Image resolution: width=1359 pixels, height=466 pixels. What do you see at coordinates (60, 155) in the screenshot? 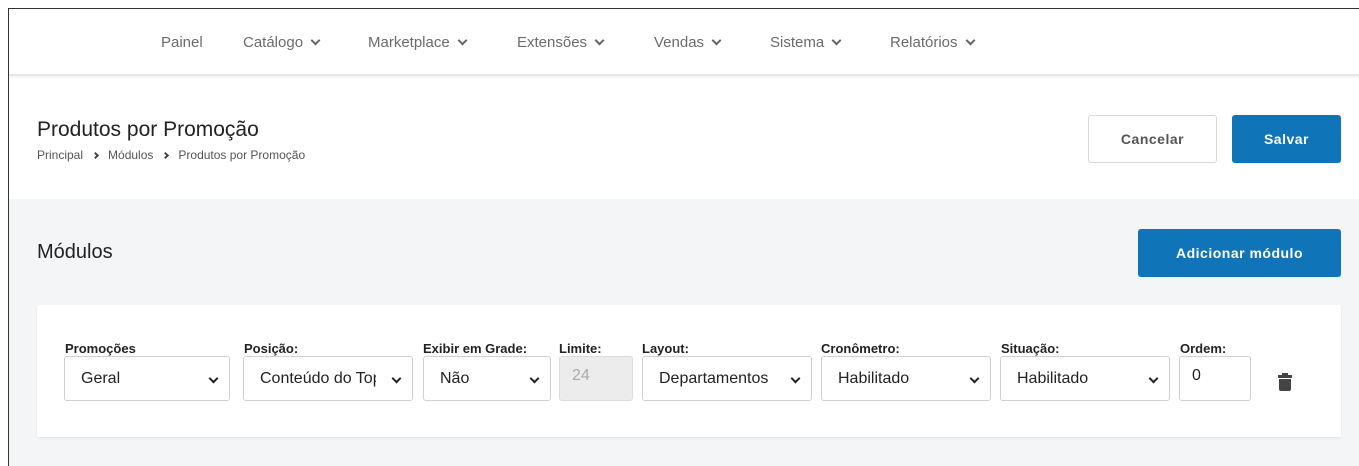
I see `breadcrumb-item-principal: Principal` at bounding box center [60, 155].